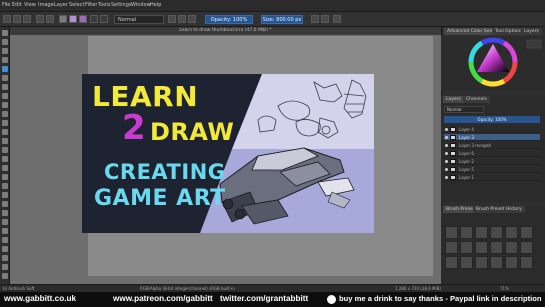 The width and height of the screenshot is (545, 307). Describe the element at coordinates (94, 19) in the screenshot. I see `foreground-color-swatch` at that location.